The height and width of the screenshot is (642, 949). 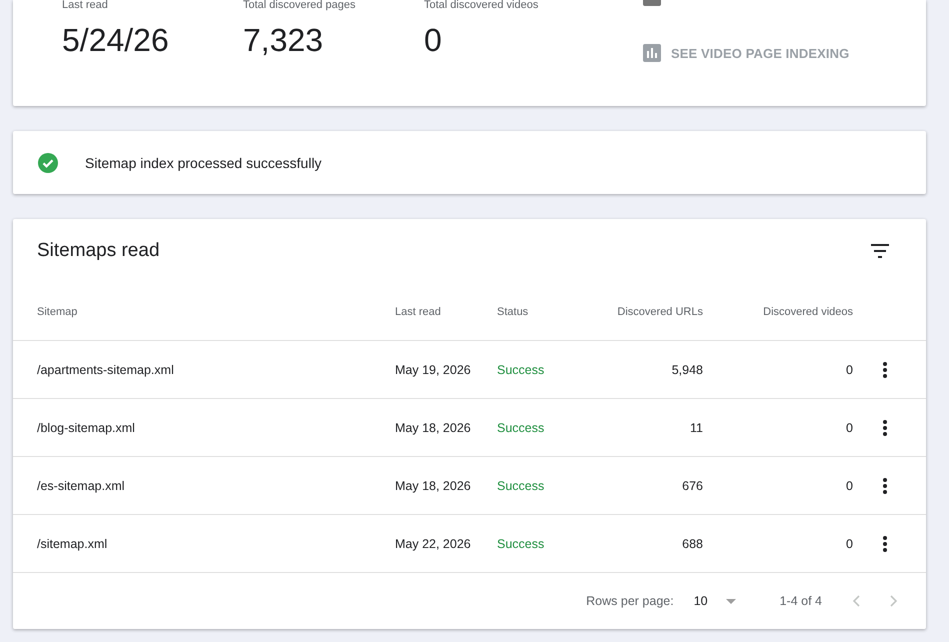 What do you see at coordinates (85, 5) in the screenshot?
I see `stat-label: Last read` at bounding box center [85, 5].